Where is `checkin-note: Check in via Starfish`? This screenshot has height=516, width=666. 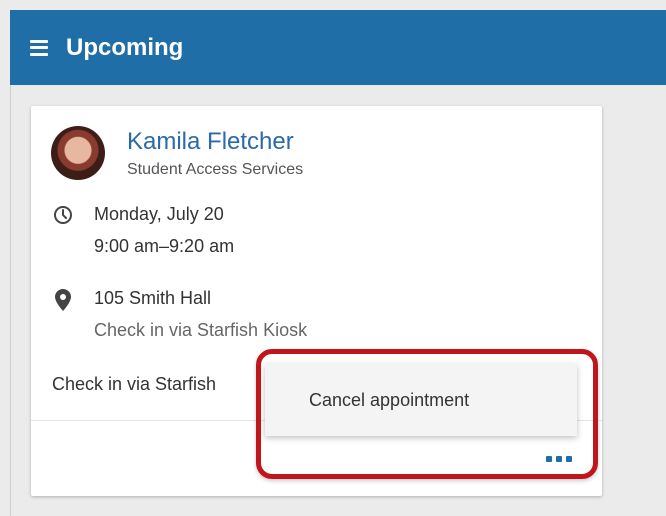 checkin-note: Check in via Starfish is located at coordinates (134, 384).